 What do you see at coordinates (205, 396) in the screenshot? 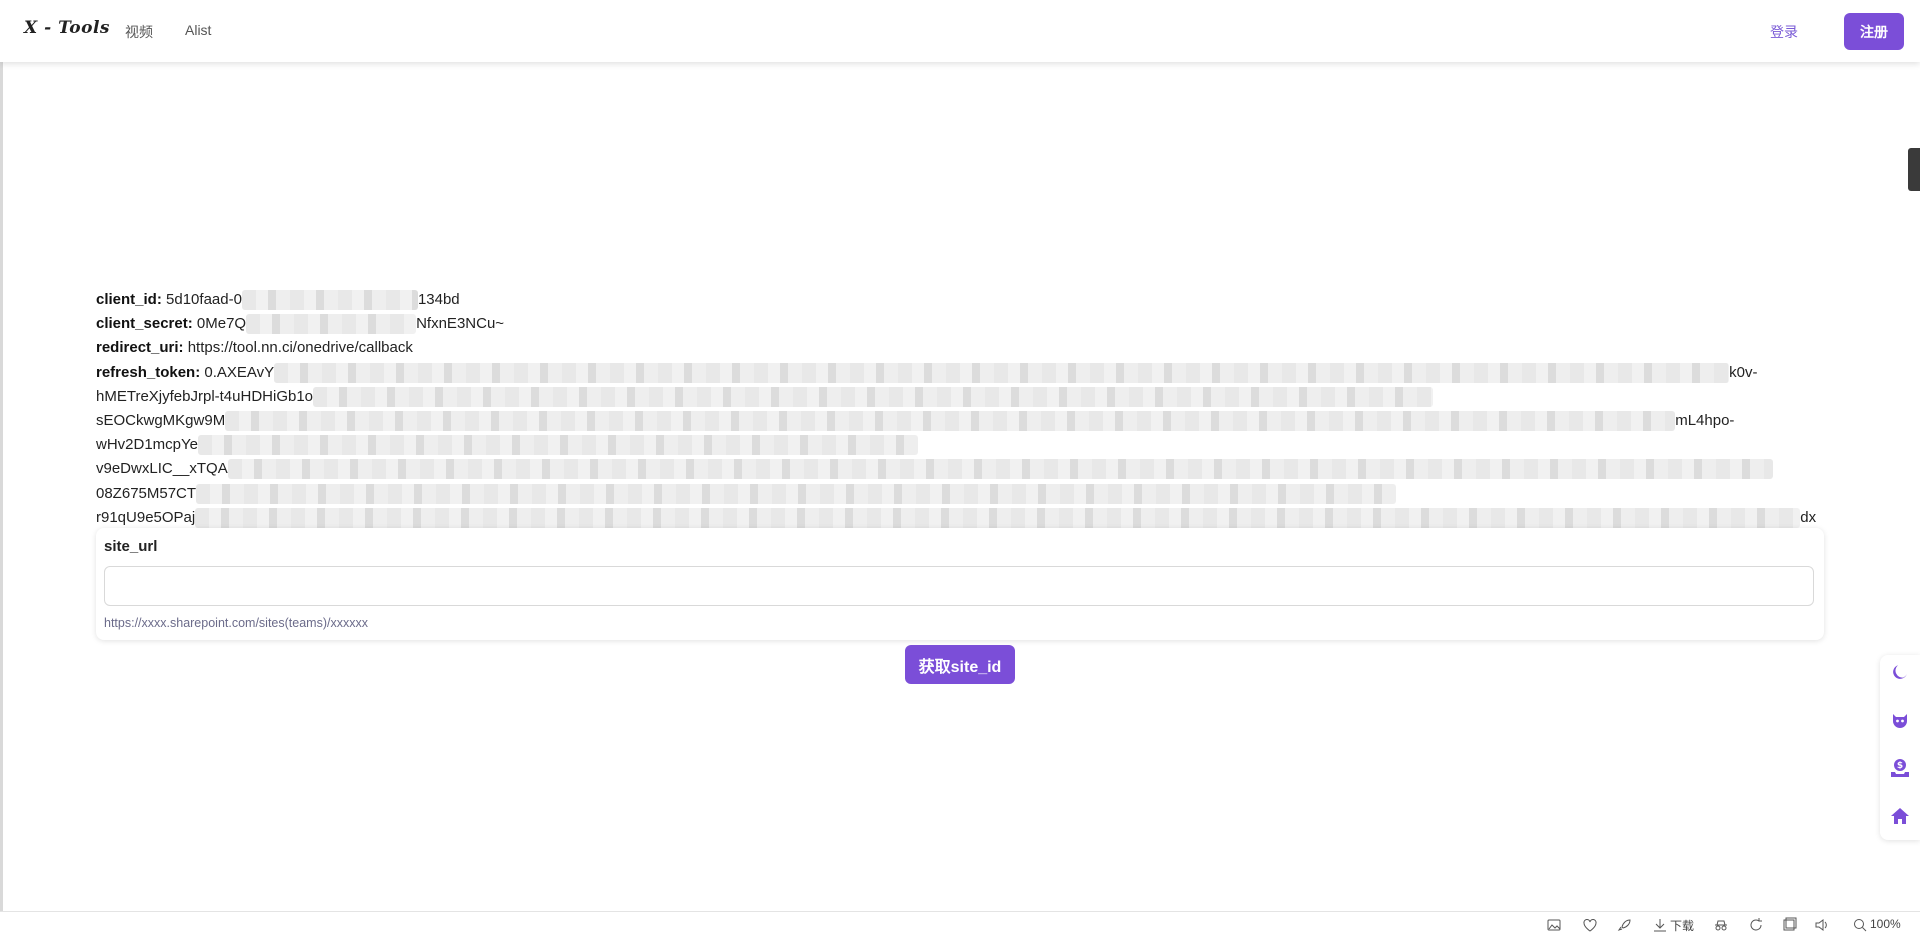
I see `token-line2-prefix: hMETreXjyfebJrpl-t4uHDHiGb1o` at bounding box center [205, 396].